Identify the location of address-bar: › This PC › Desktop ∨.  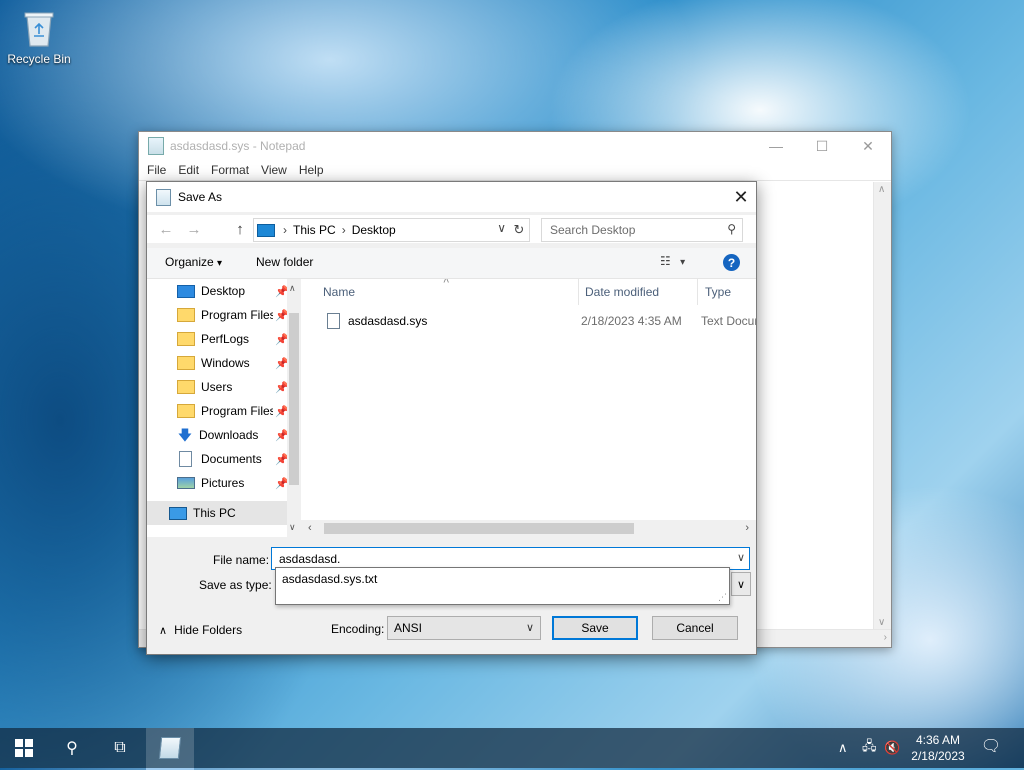
(382, 230).